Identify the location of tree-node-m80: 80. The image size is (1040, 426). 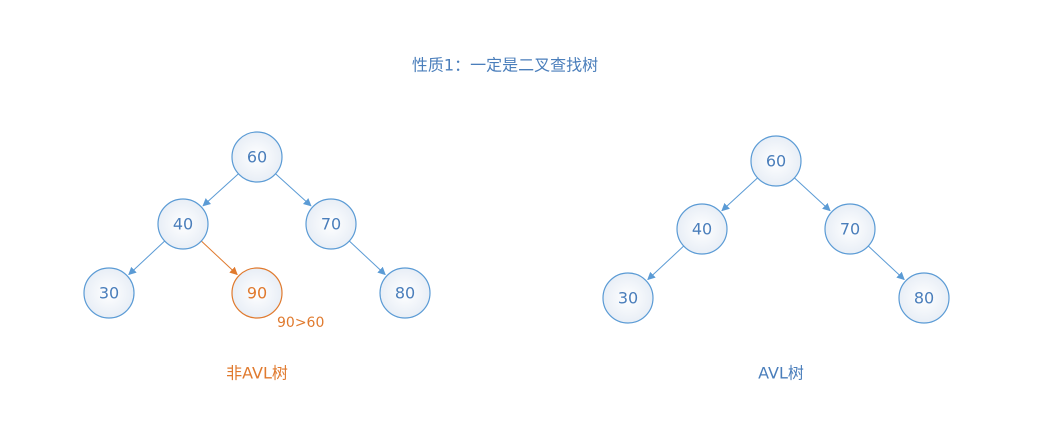
(924, 298).